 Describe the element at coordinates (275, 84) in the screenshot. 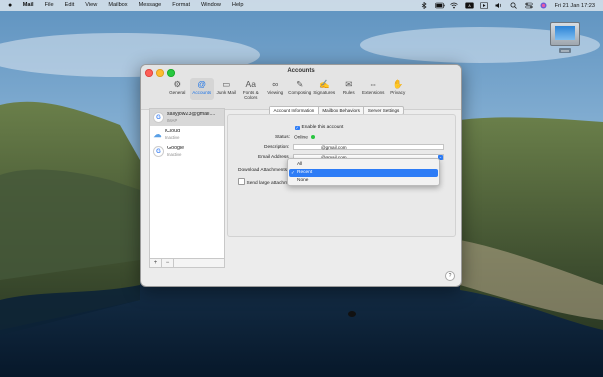

I see `glasses-icon: ∞` at that location.